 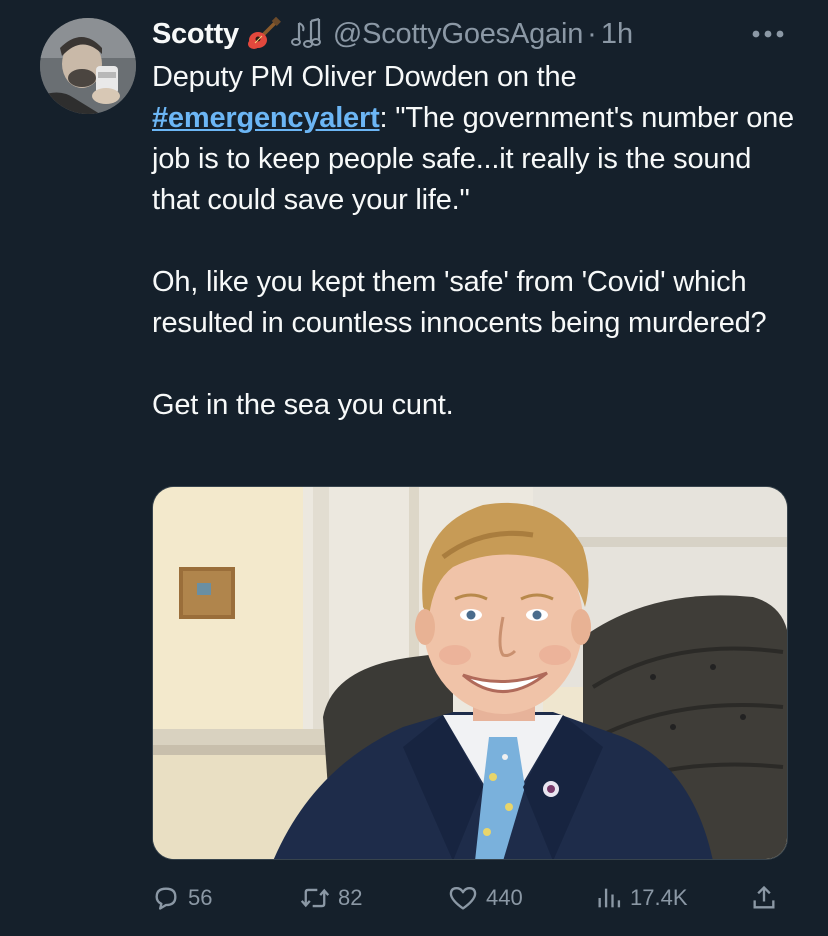 I want to click on more-horizontal-icon, so click(x=768, y=34).